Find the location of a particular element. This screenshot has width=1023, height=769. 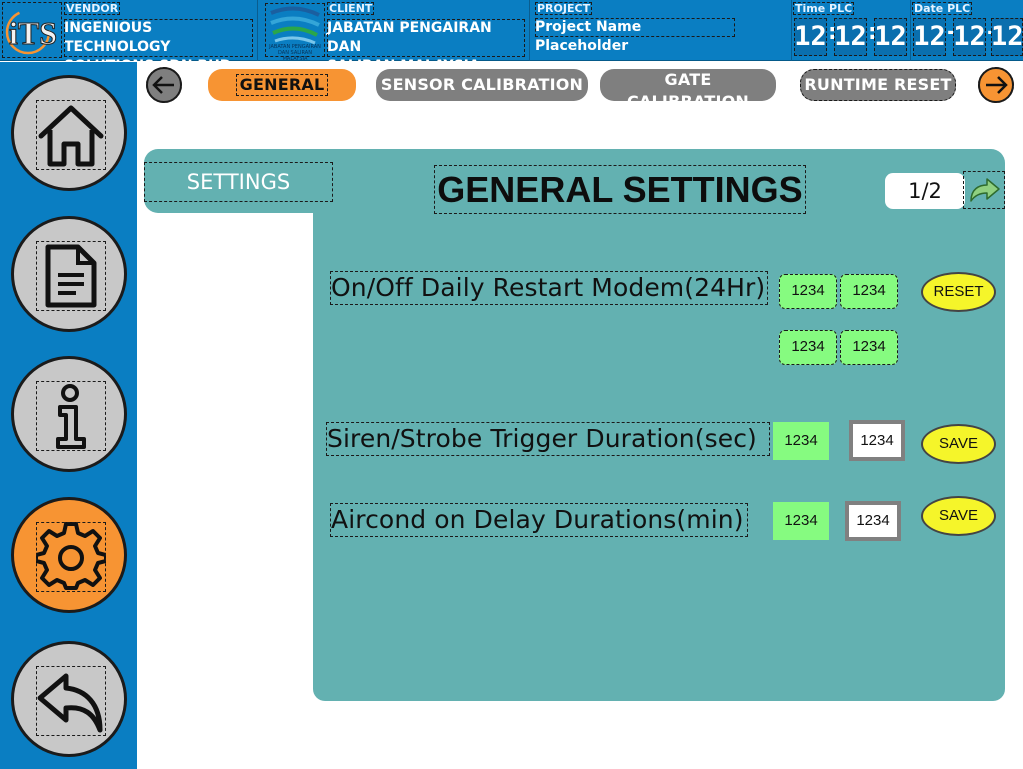

project-caption: PROJECT is located at coordinates (564, 8).